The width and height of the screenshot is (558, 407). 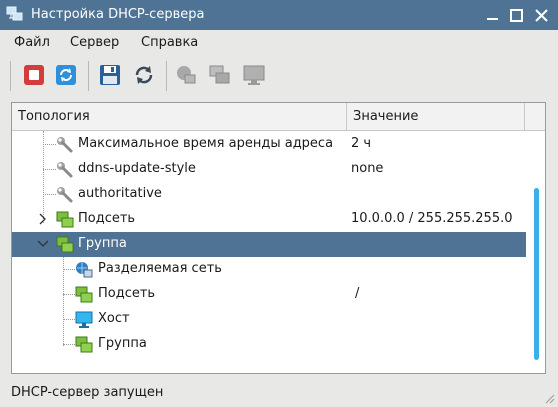 I want to click on tree-row: Максимальное время аренды адреса 2 ч, so click(x=269, y=144).